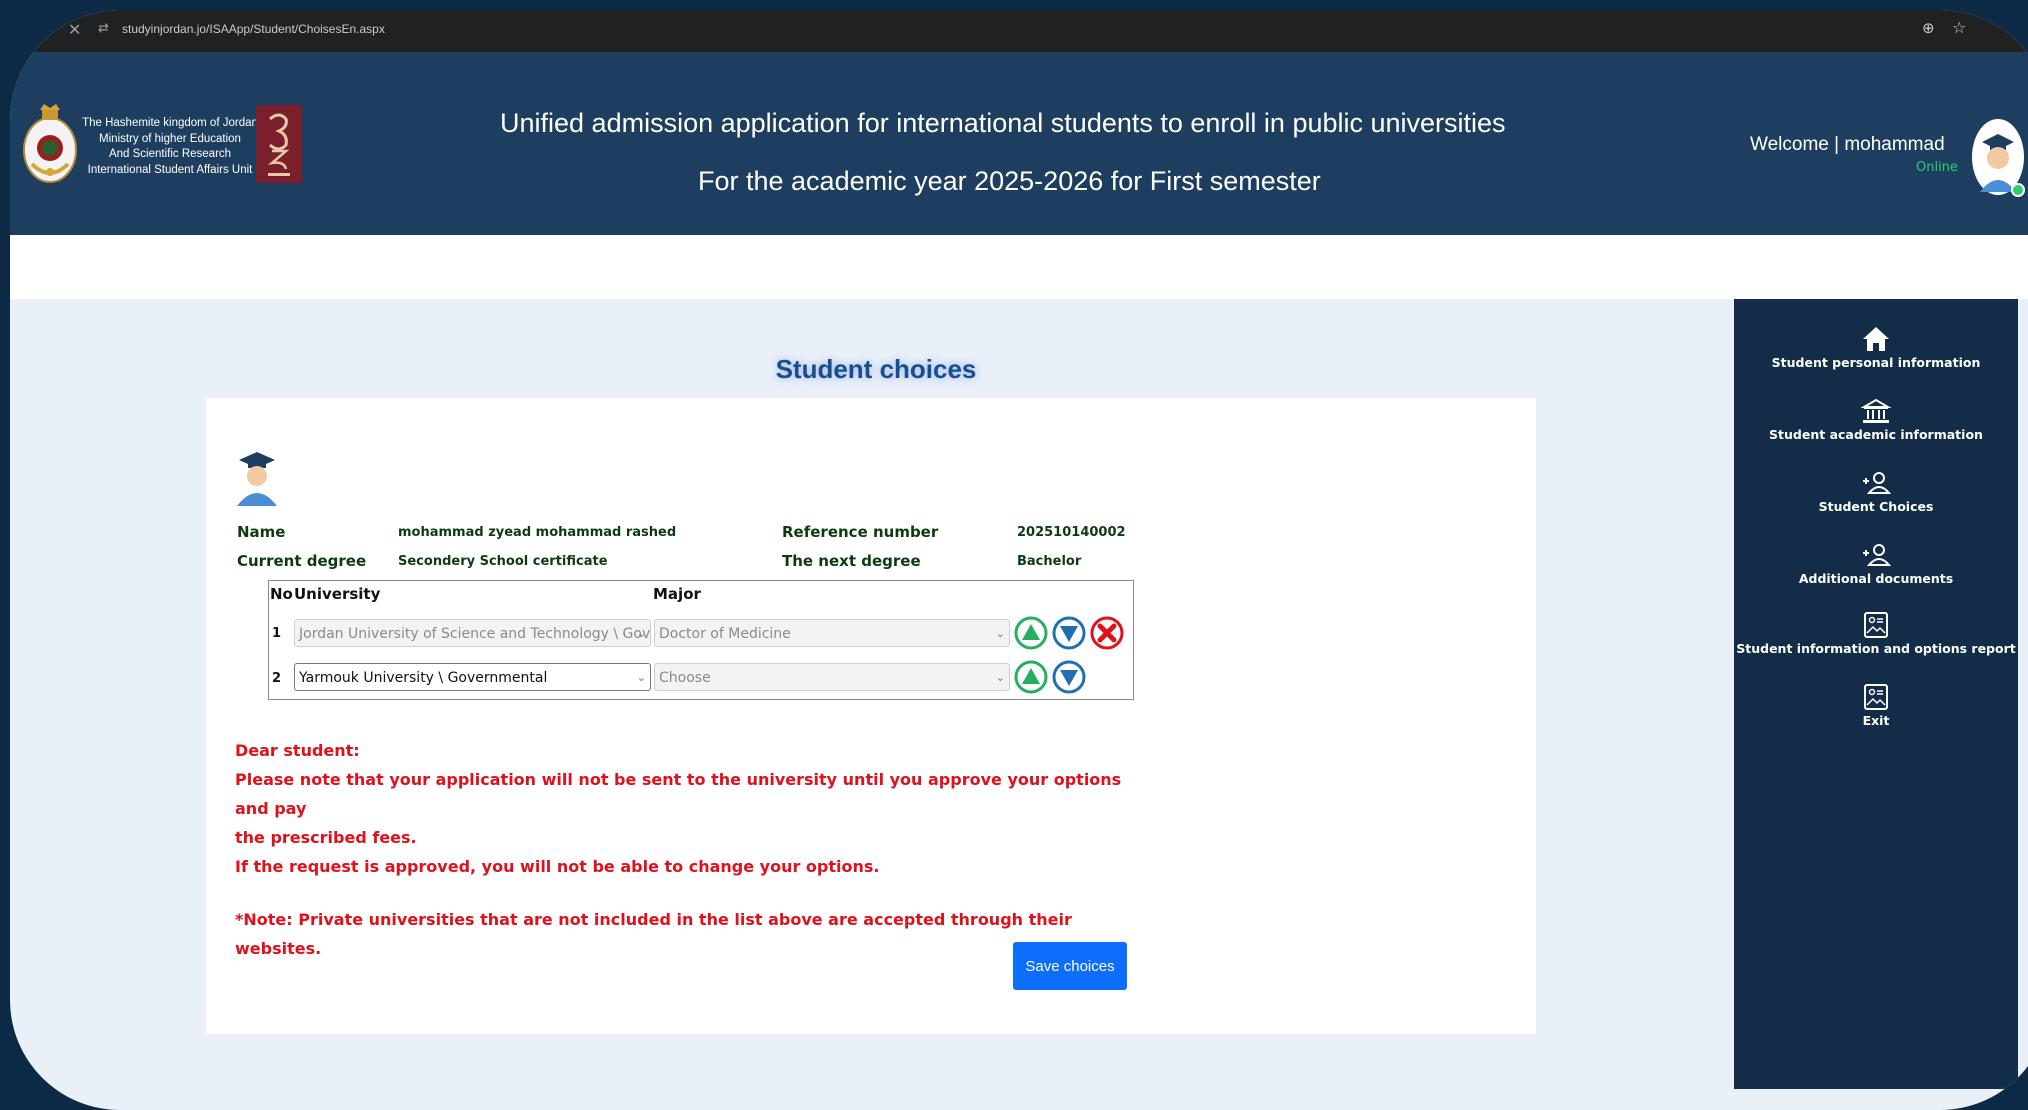 The height and width of the screenshot is (1110, 2028). I want to click on student-avatar-icon, so click(257, 479).